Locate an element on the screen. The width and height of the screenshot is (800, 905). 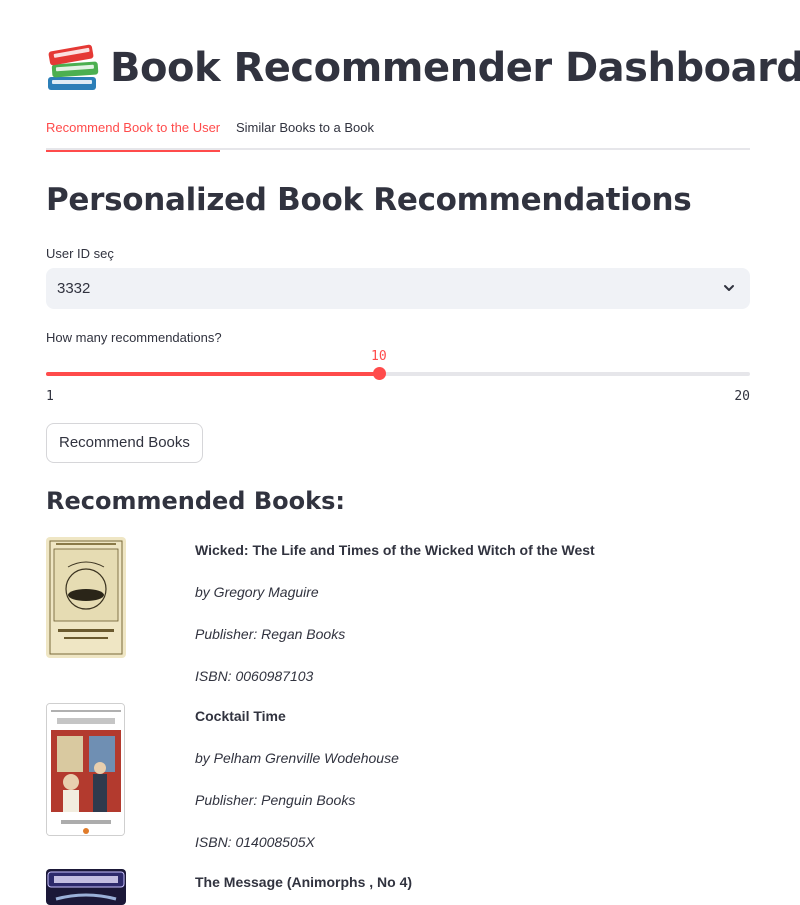
book-publisher: Publisher: Penguin Books is located at coordinates (275, 800).